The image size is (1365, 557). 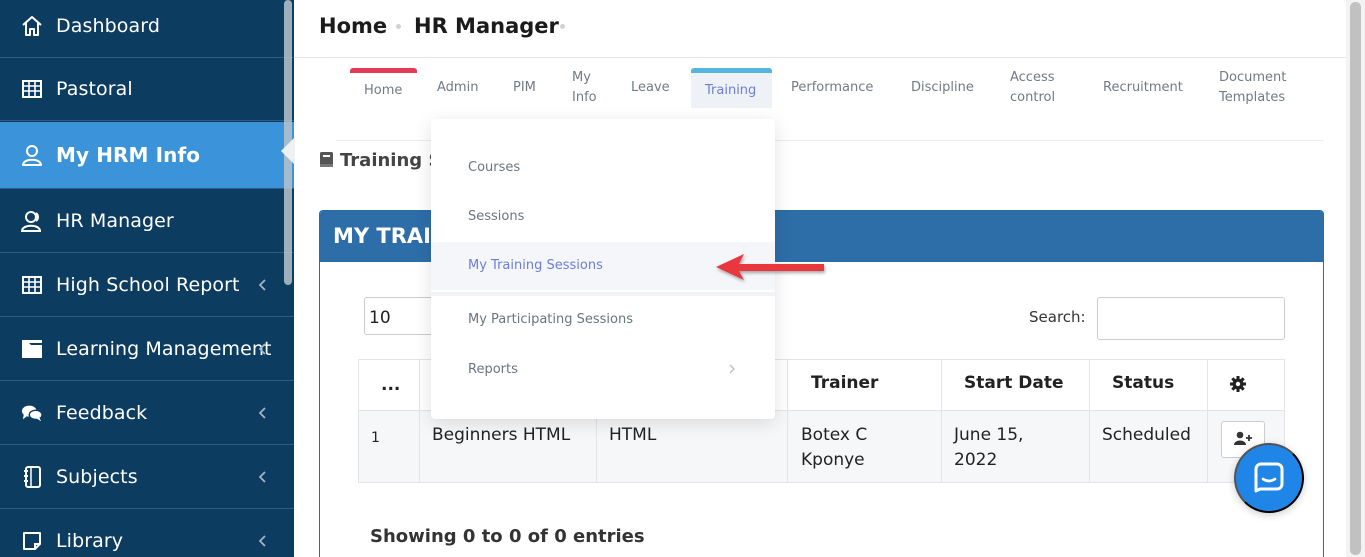 I want to click on cell-number: 1, so click(x=375, y=438).